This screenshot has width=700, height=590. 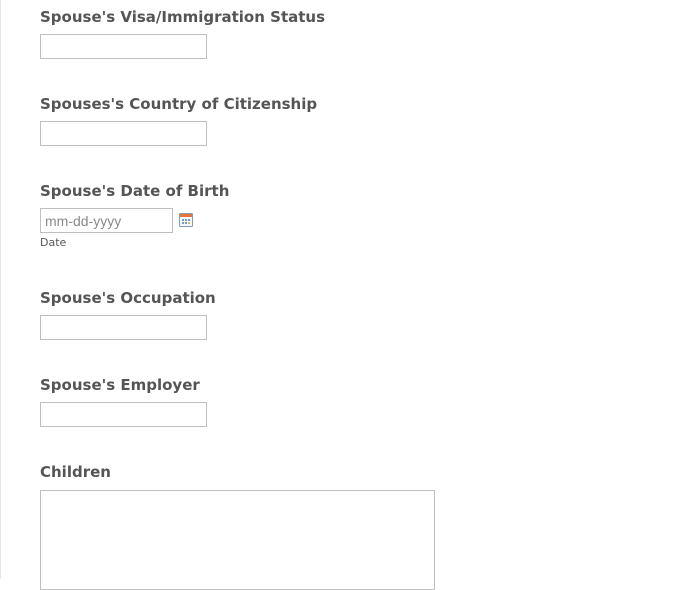 What do you see at coordinates (123, 46) in the screenshot?
I see `spouse-visa-status-input` at bounding box center [123, 46].